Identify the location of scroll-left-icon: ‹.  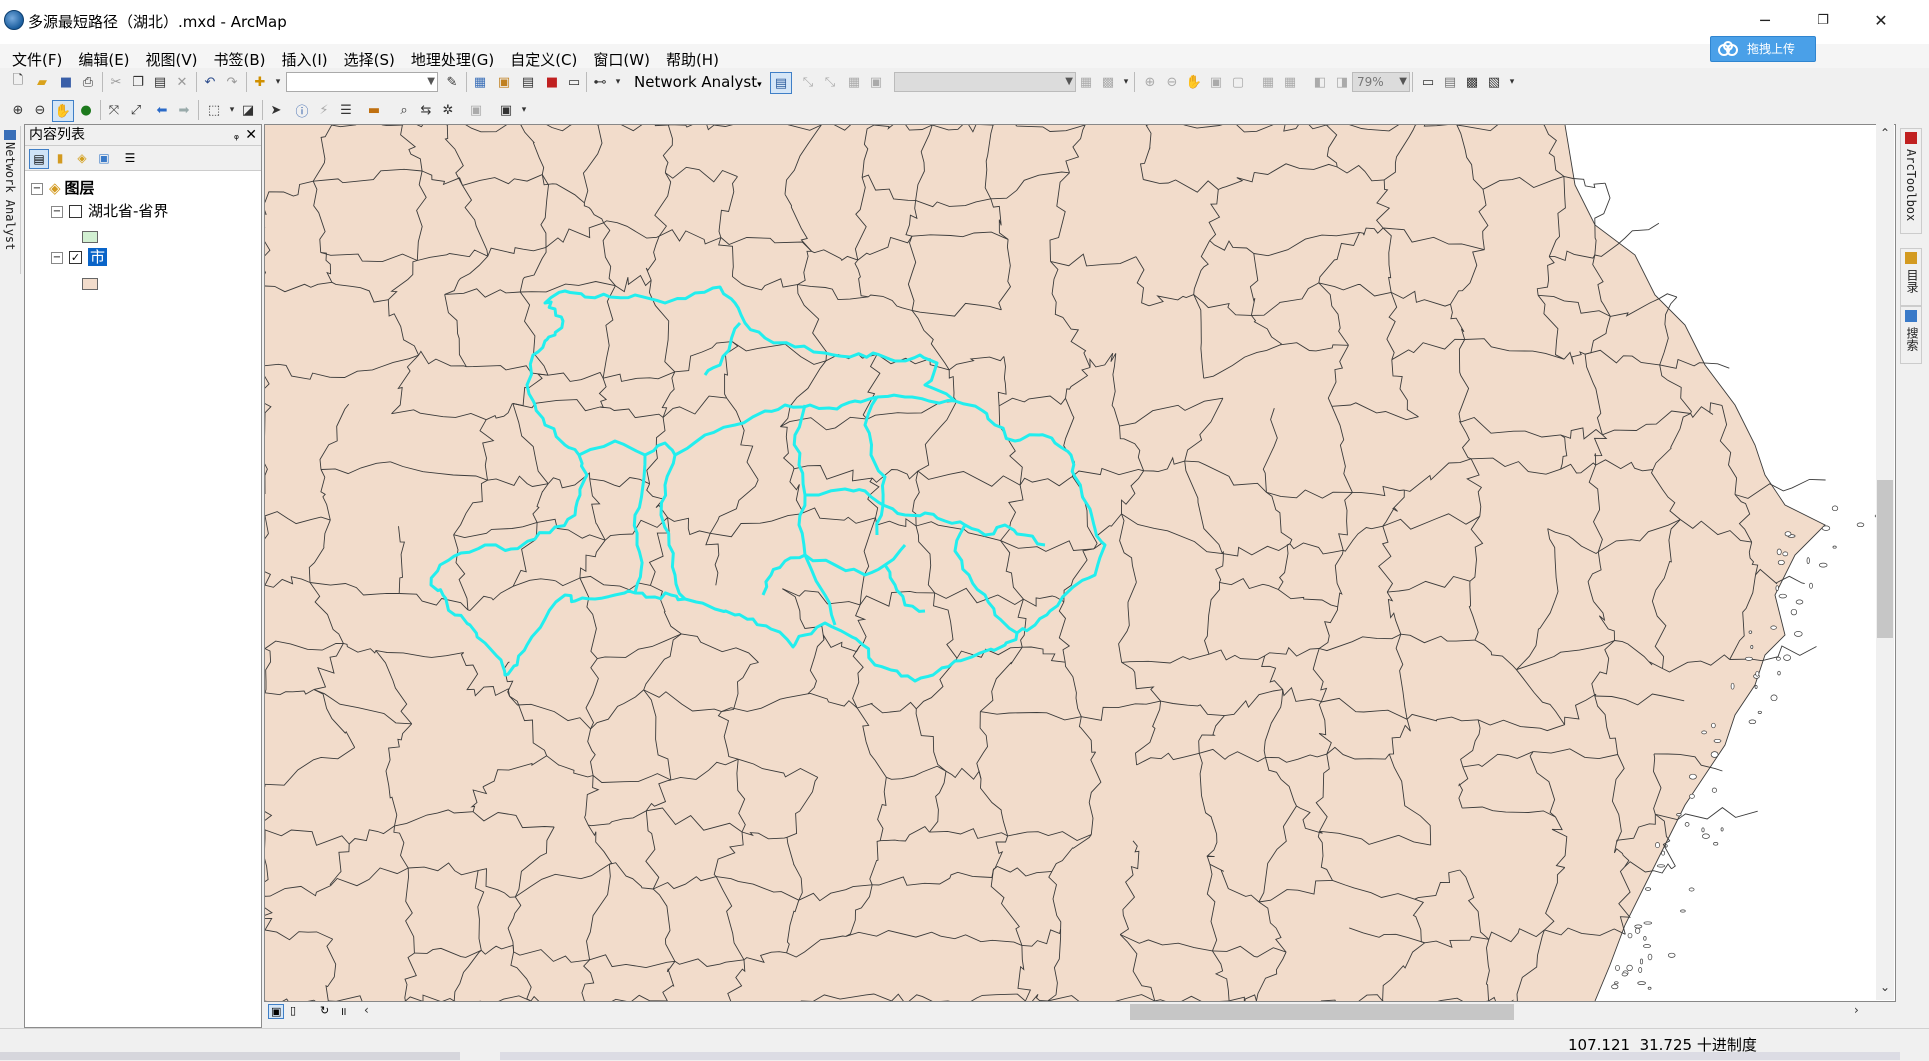
(366, 1010).